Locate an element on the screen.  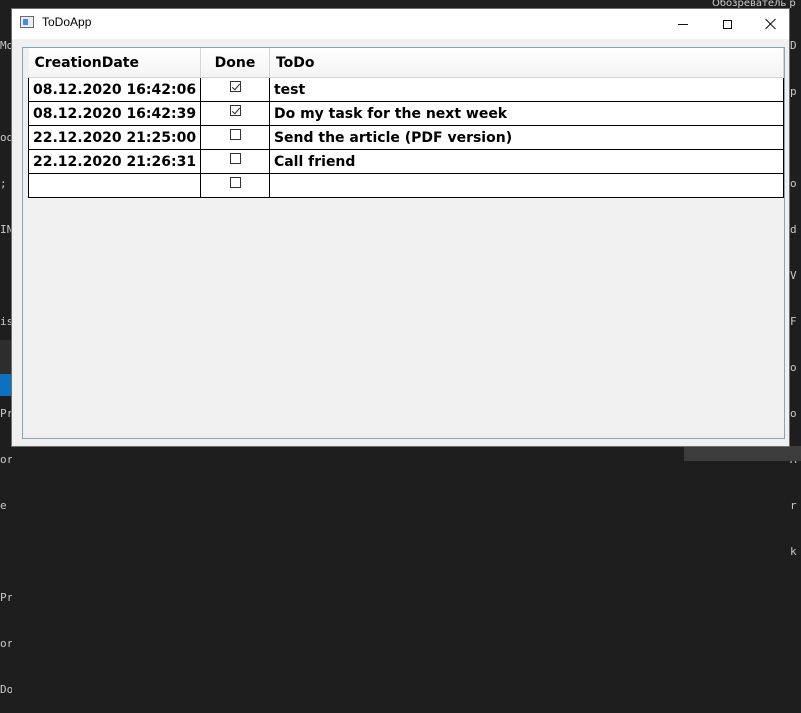
new-item-row is located at coordinates (406, 185).